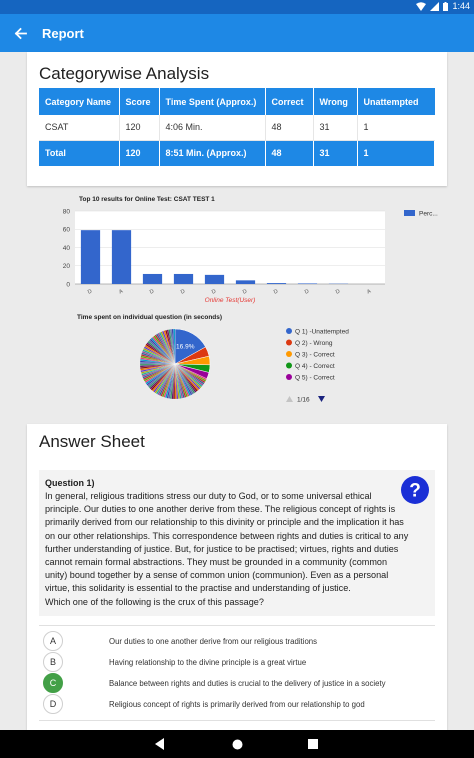  Describe the element at coordinates (289, 101) in the screenshot. I see `col-correct: Correct` at that location.